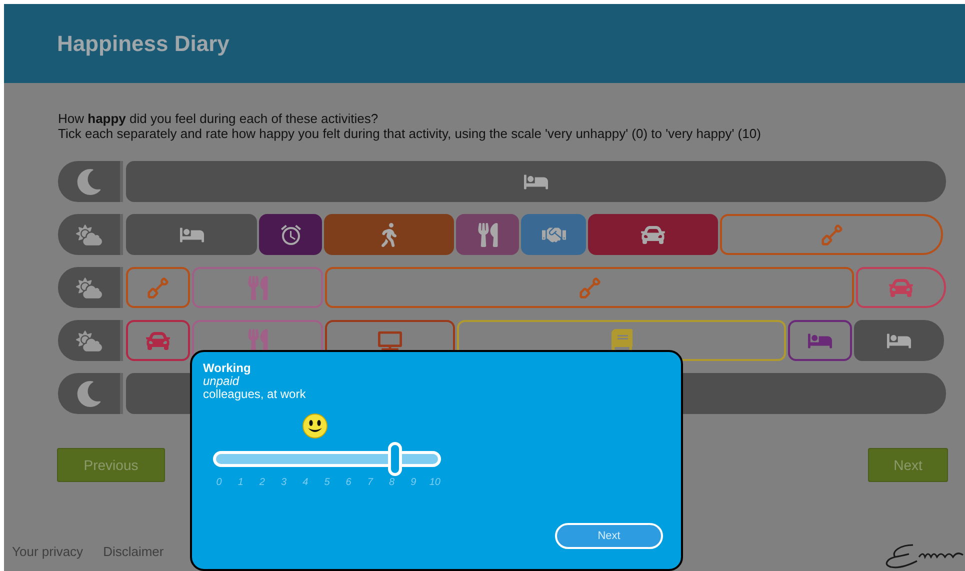 The height and width of the screenshot is (571, 965). I want to click on scale-label: 0, so click(219, 482).